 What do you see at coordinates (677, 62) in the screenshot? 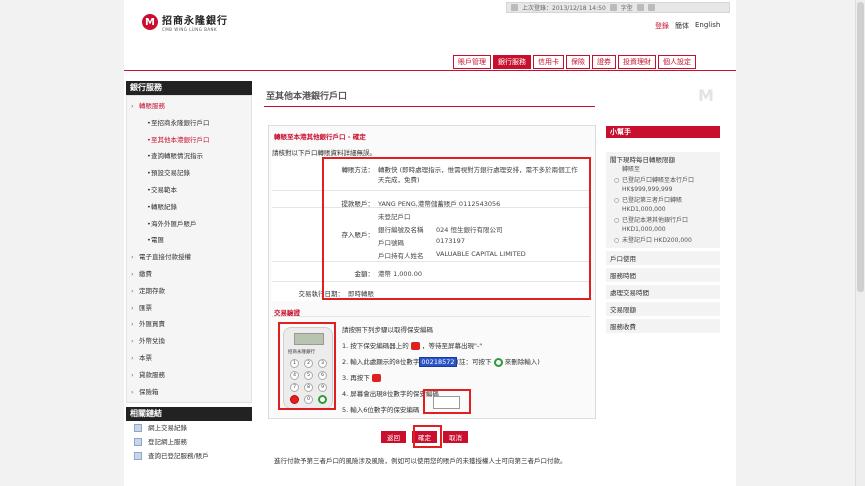
I see `tab-personal-settings: 個人設定` at bounding box center [677, 62].